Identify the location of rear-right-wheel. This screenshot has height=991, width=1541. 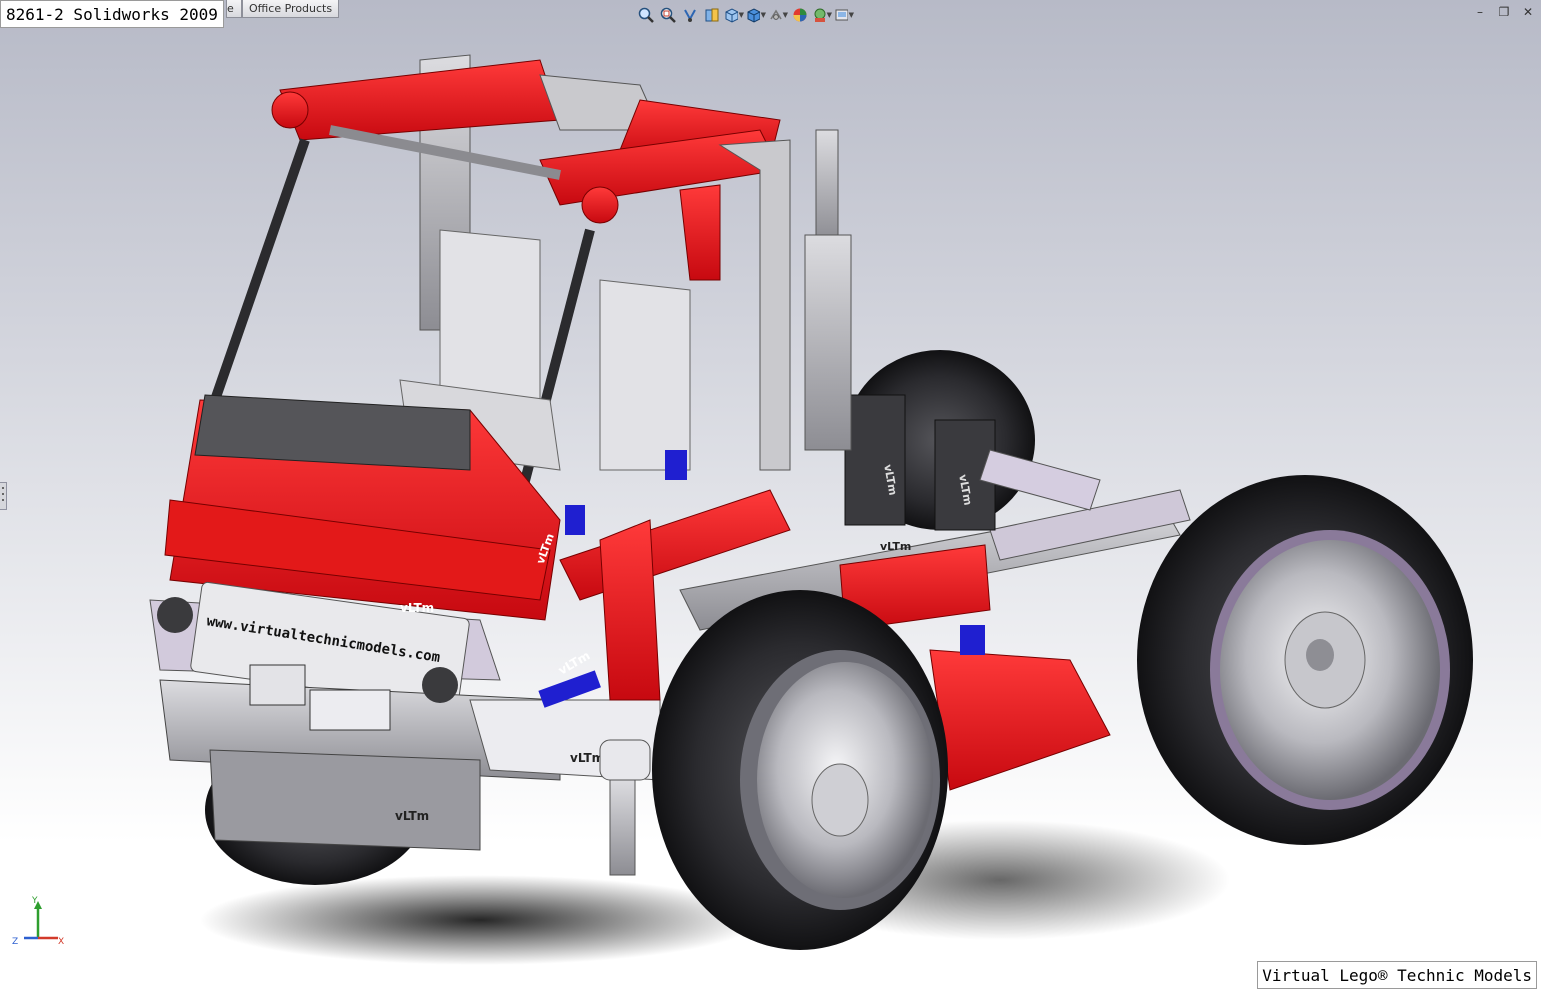
(1305, 660).